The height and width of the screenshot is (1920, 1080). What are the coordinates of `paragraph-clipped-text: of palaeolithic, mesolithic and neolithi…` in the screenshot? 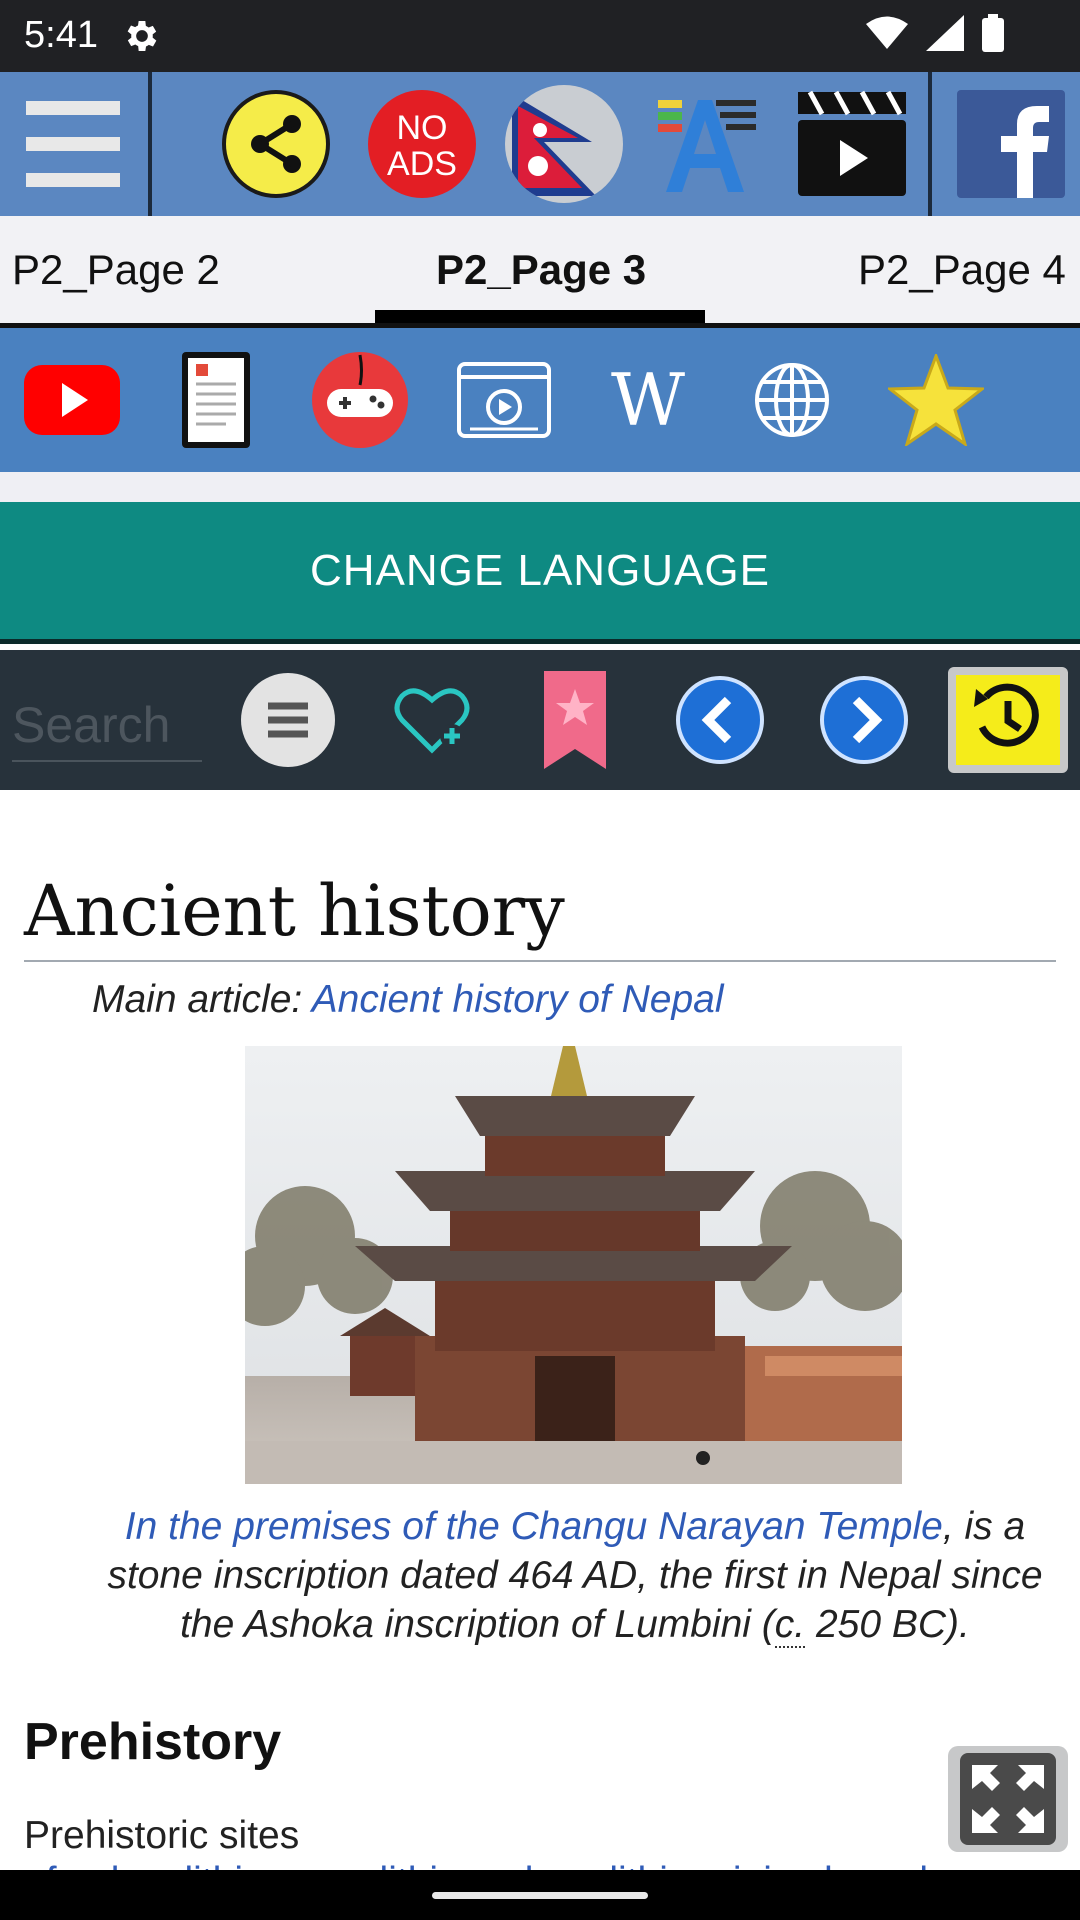 It's located at (540, 1865).